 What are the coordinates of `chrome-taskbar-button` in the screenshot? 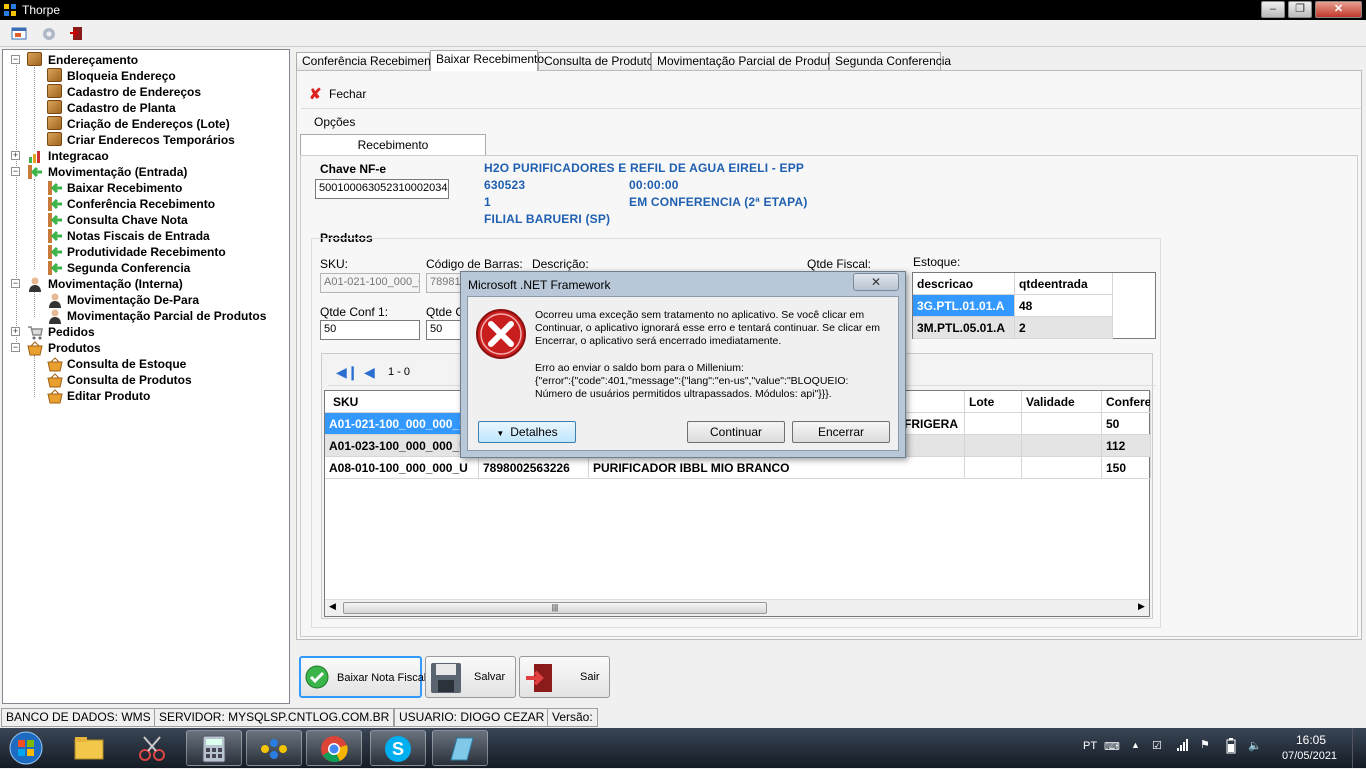 It's located at (334, 748).